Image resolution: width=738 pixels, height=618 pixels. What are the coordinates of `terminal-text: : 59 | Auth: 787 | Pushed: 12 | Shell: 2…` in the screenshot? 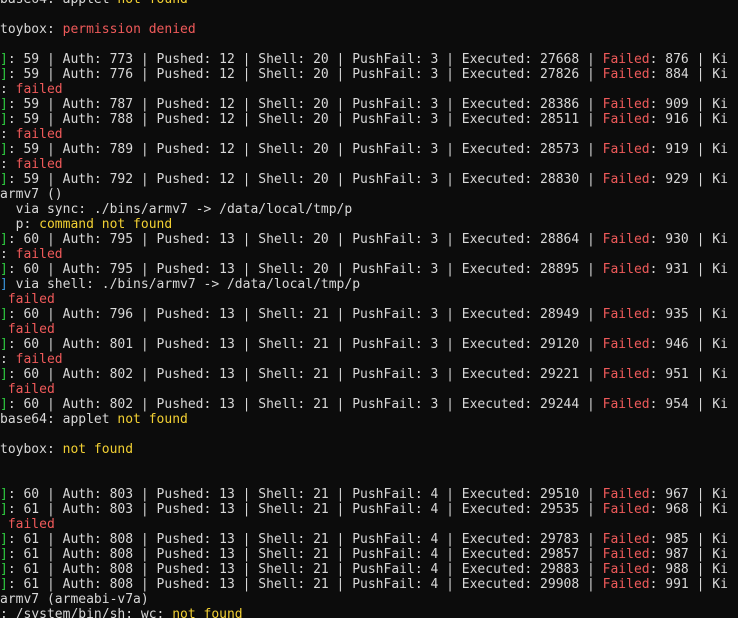 It's located at (305, 104).